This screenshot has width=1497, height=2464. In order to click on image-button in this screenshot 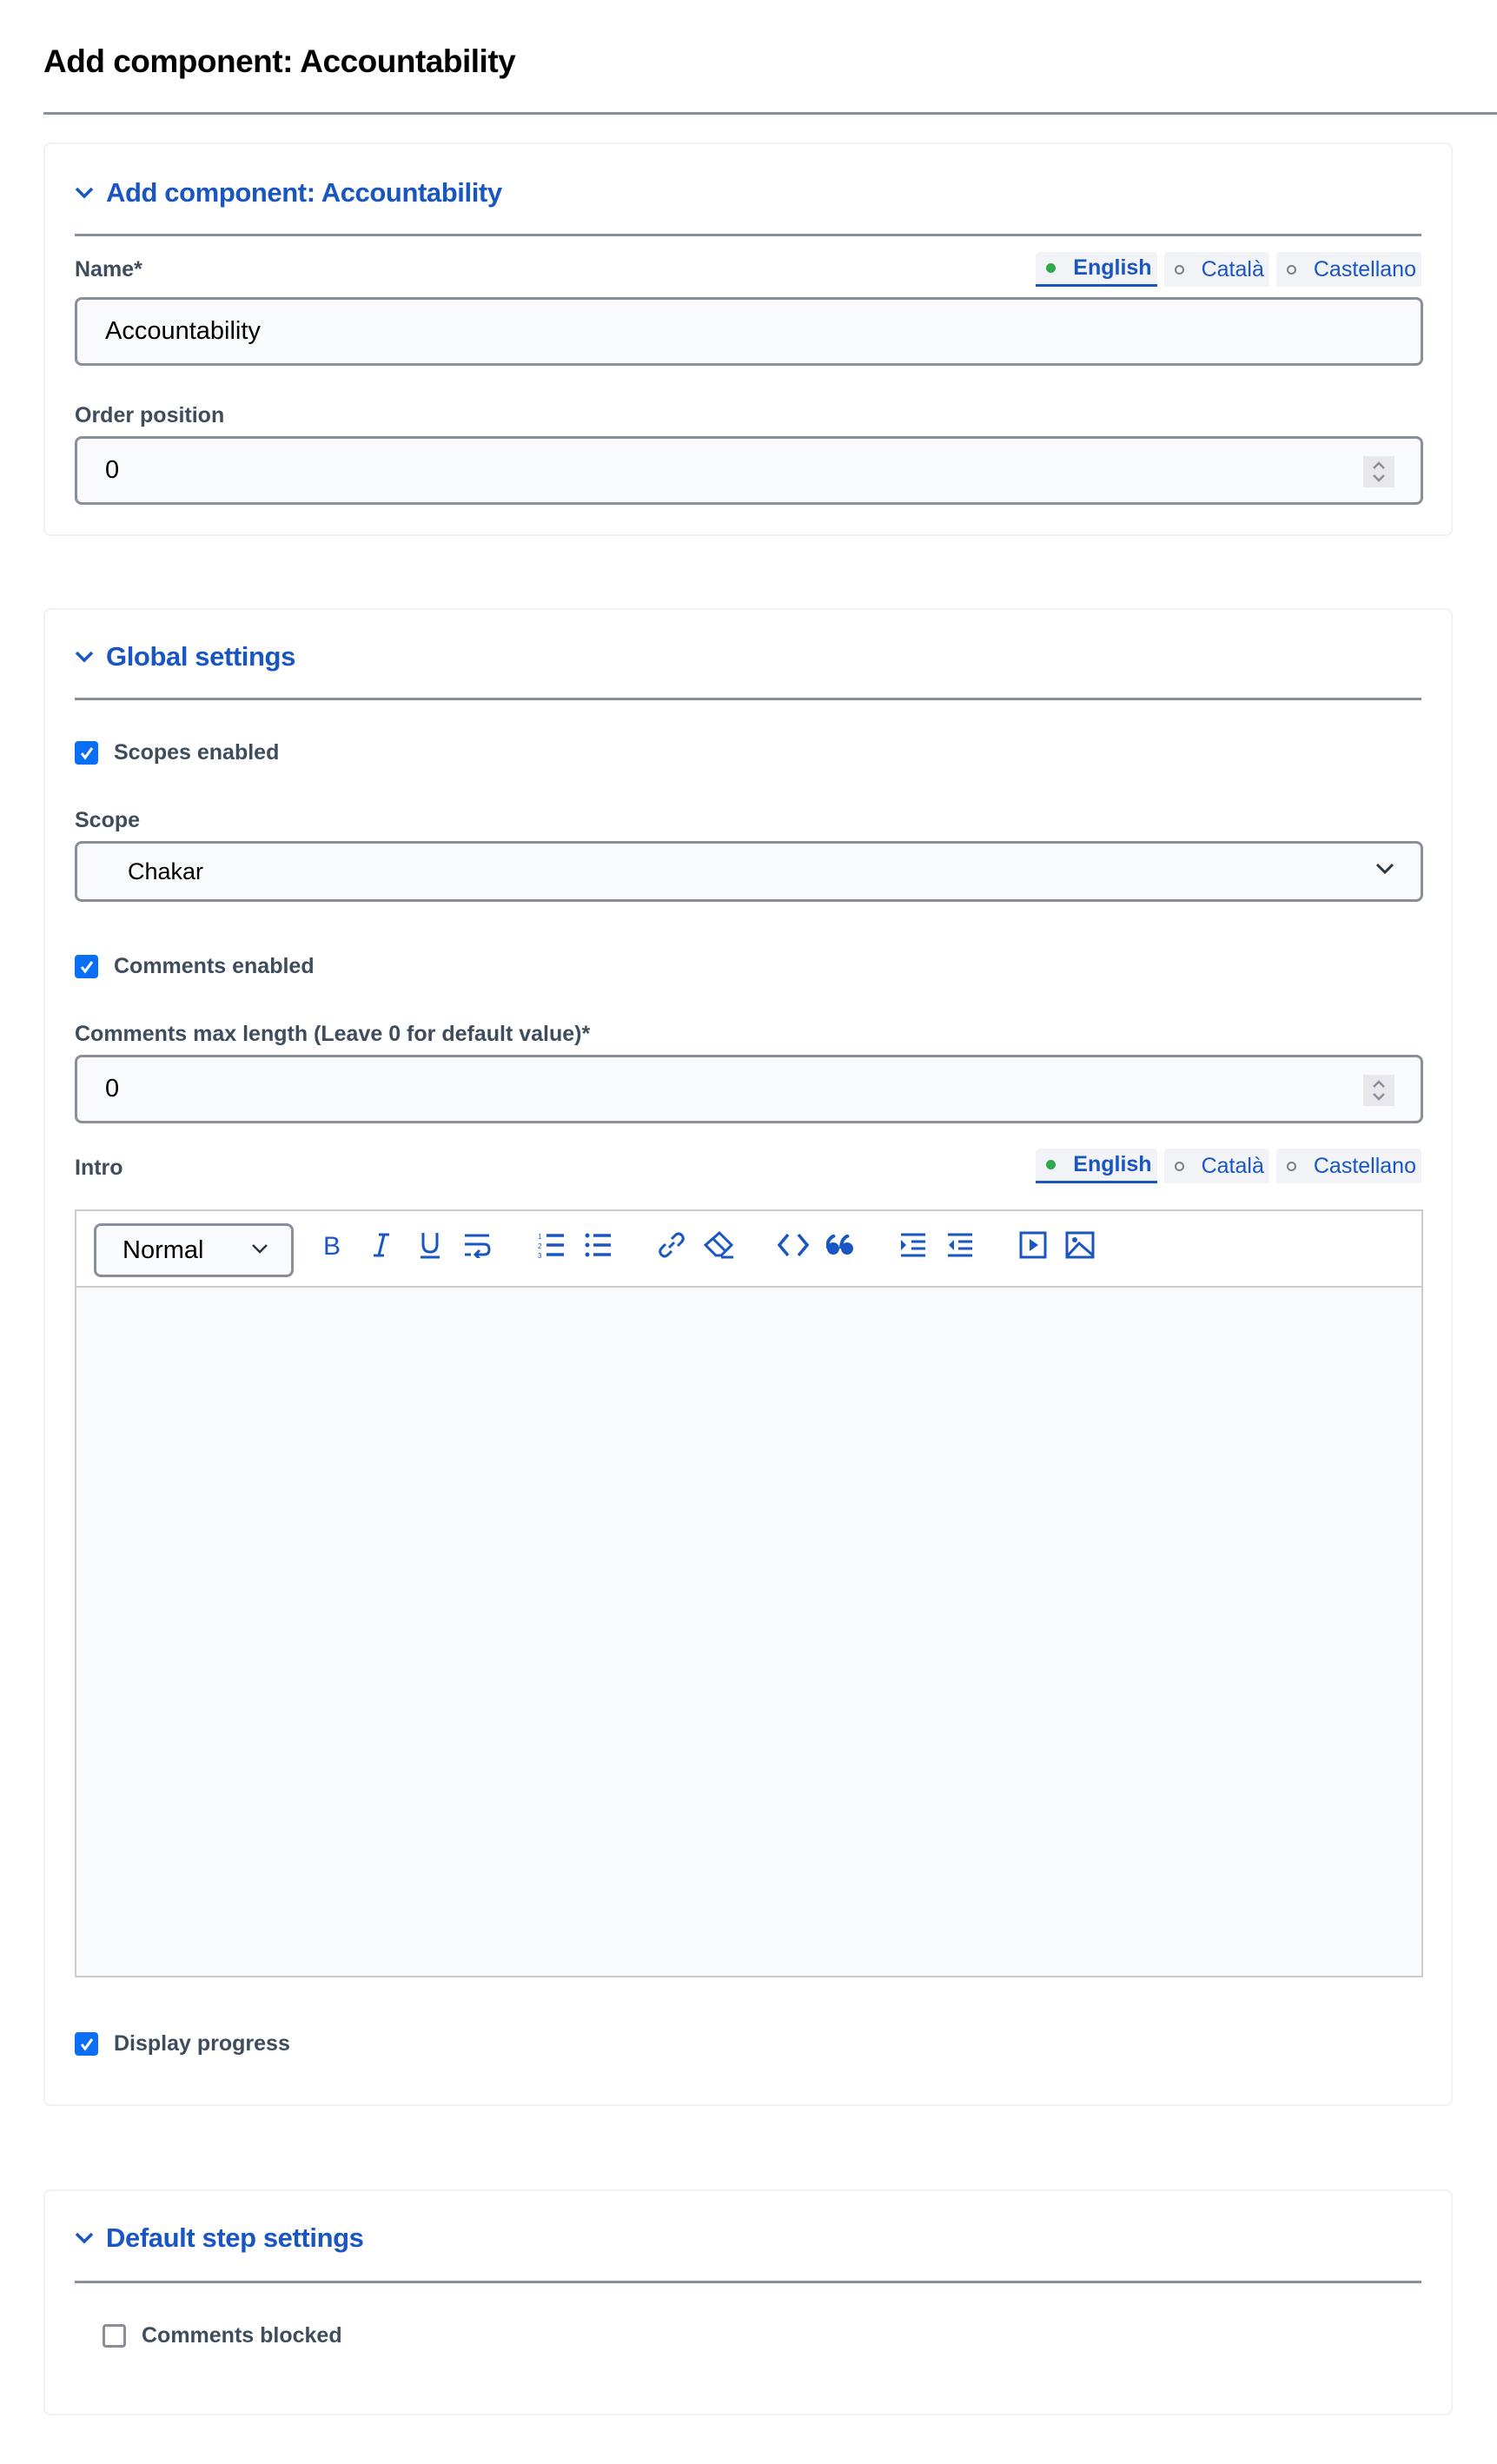, I will do `click(1080, 1245)`.